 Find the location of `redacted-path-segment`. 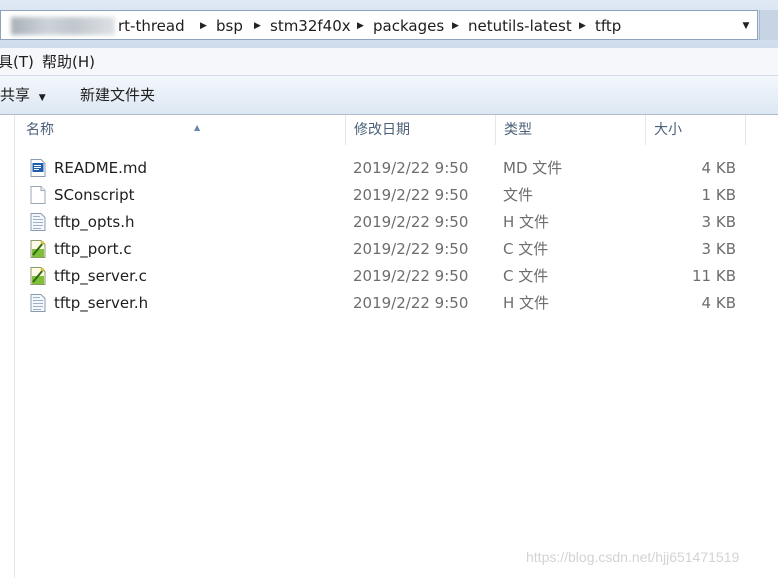

redacted-path-segment is located at coordinates (63, 26).